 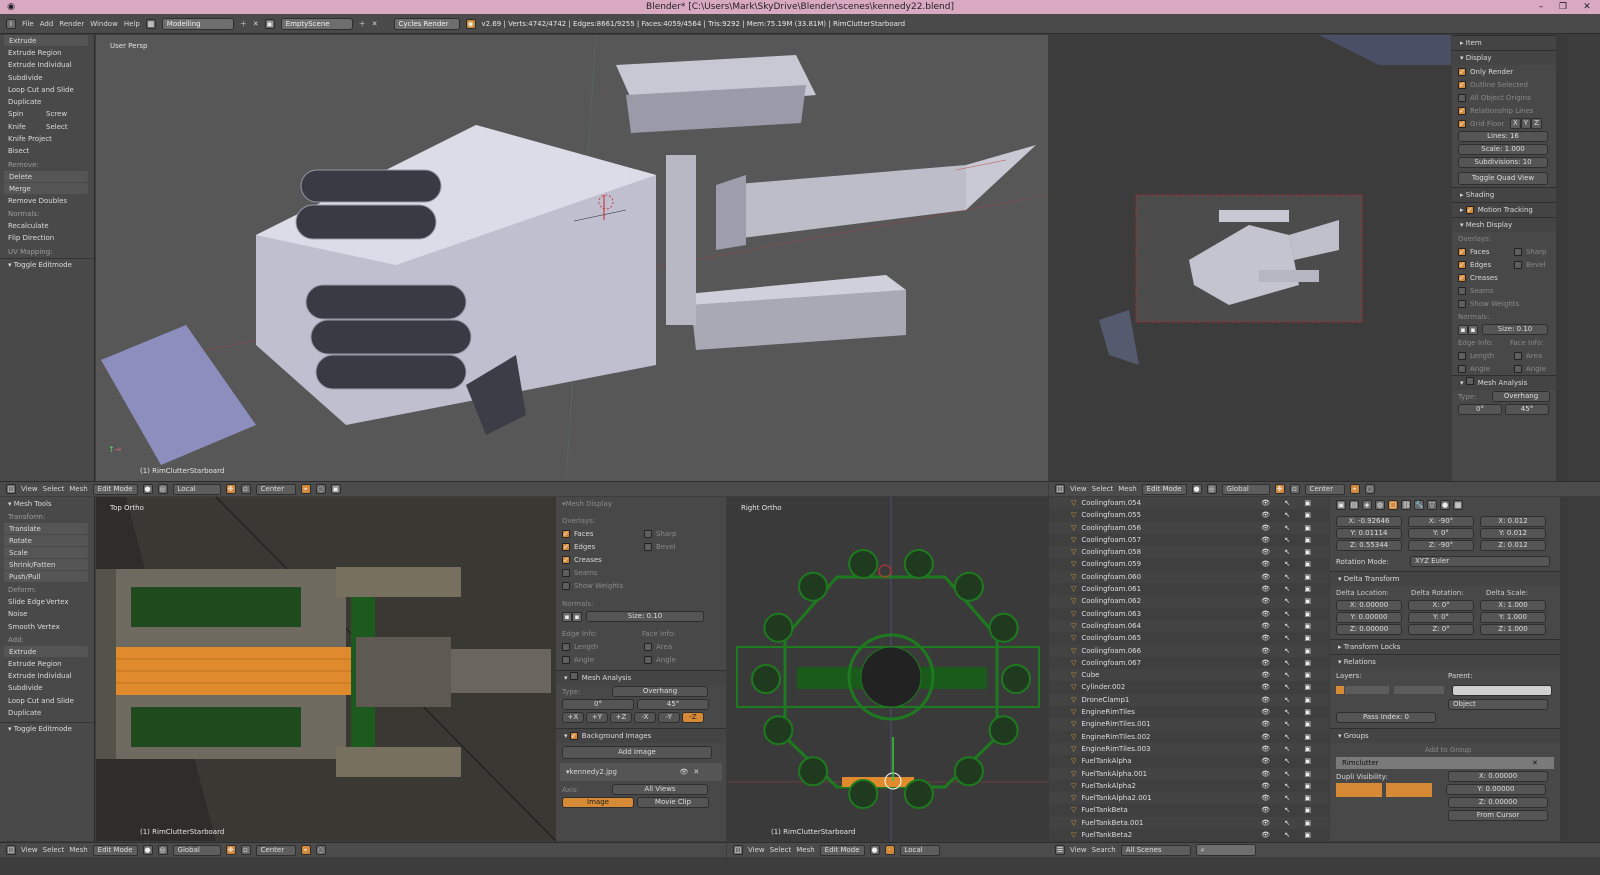 What do you see at coordinates (1324, 489) in the screenshot?
I see `pivot-center-select: Center` at bounding box center [1324, 489].